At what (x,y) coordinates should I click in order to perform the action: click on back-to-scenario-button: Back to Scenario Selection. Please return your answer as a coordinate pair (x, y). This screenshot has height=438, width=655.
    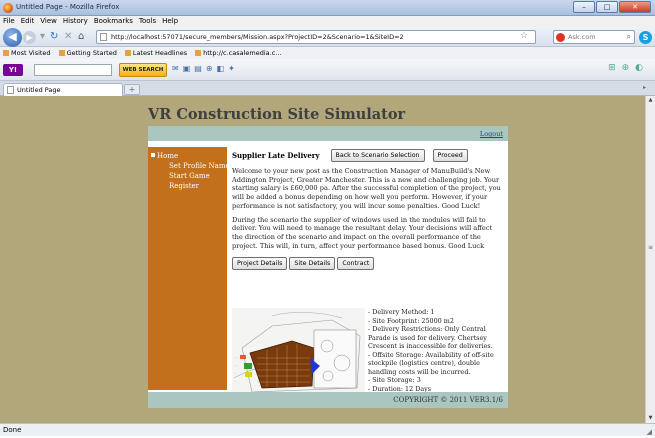
    Looking at the image, I should click on (377, 155).